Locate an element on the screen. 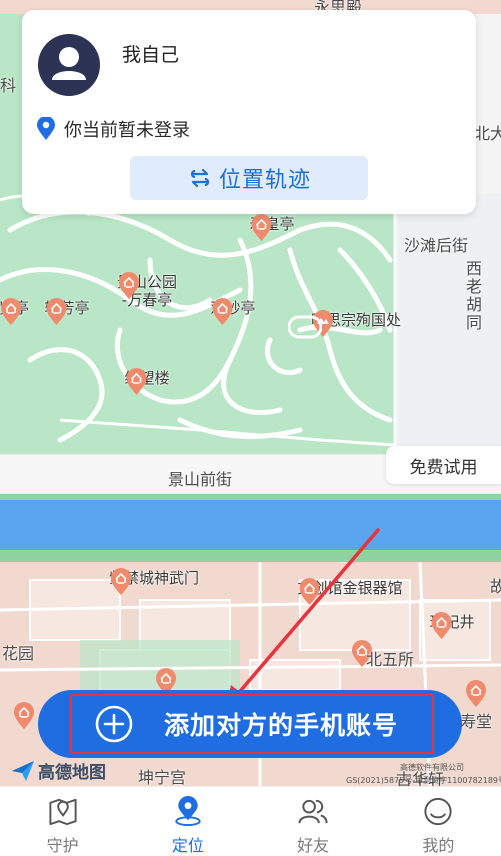 This screenshot has width=501, height=856. login-status-row: 你当前暂未登录 is located at coordinates (113, 129).